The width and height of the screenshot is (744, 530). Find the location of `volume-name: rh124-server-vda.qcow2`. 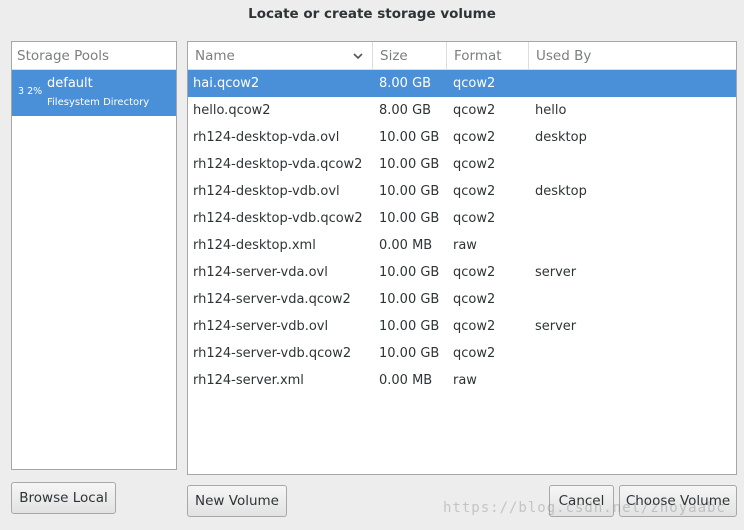

volume-name: rh124-server-vda.qcow2 is located at coordinates (272, 299).